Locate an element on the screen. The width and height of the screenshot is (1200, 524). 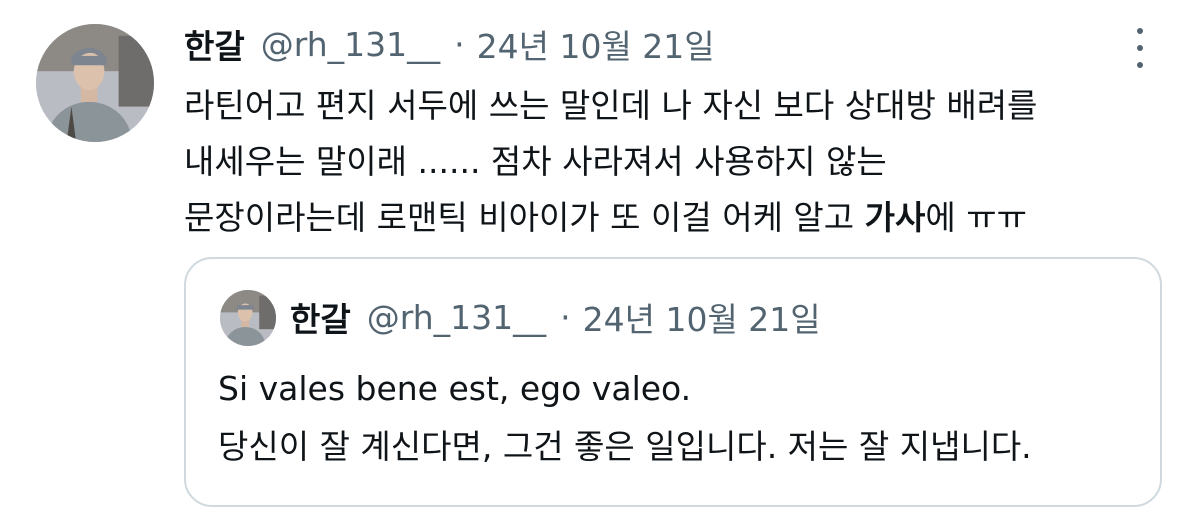
author-handle: @rh_131__ is located at coordinates (350, 44).